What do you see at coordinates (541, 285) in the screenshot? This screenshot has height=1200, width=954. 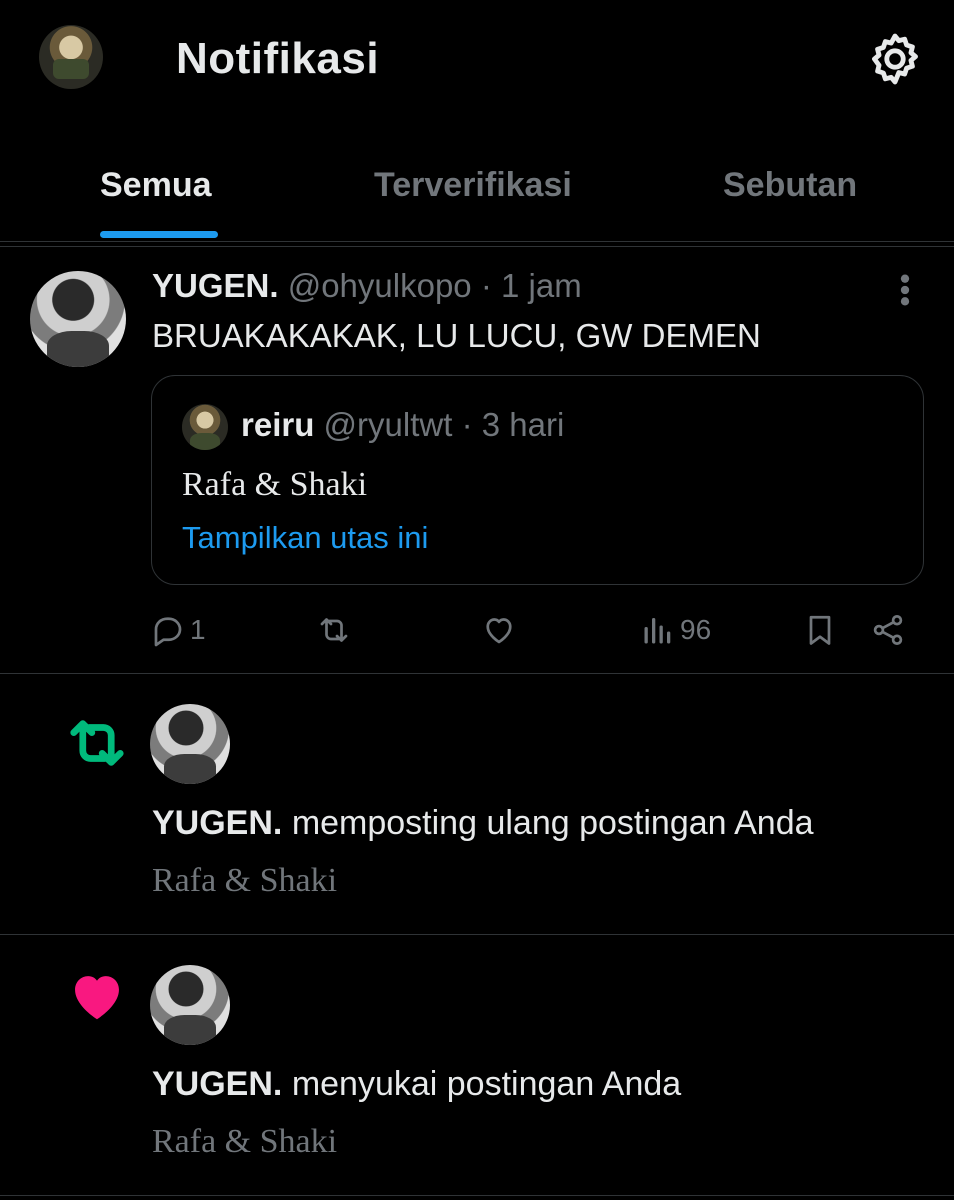 I see `post-time: 1 jam` at bounding box center [541, 285].